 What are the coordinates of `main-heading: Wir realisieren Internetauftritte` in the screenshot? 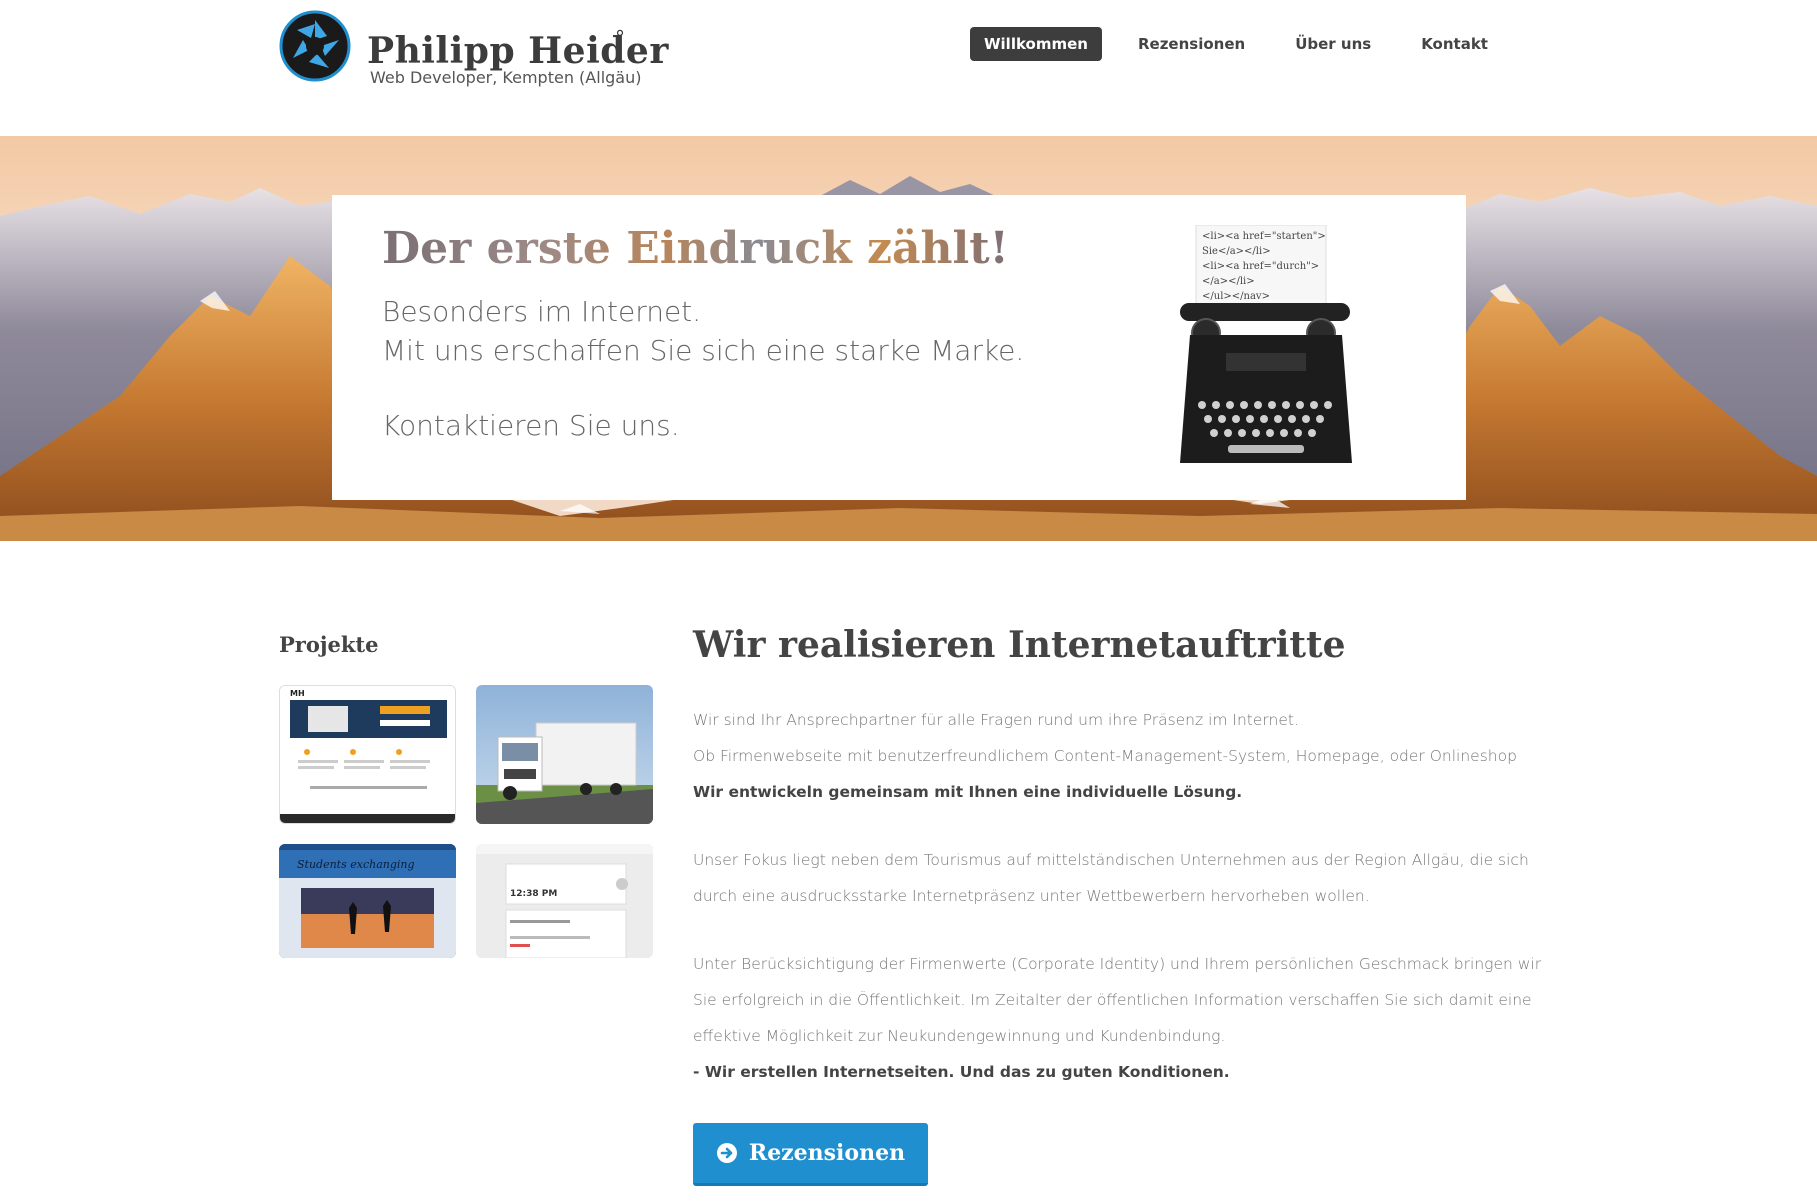 It's located at (1019, 645).